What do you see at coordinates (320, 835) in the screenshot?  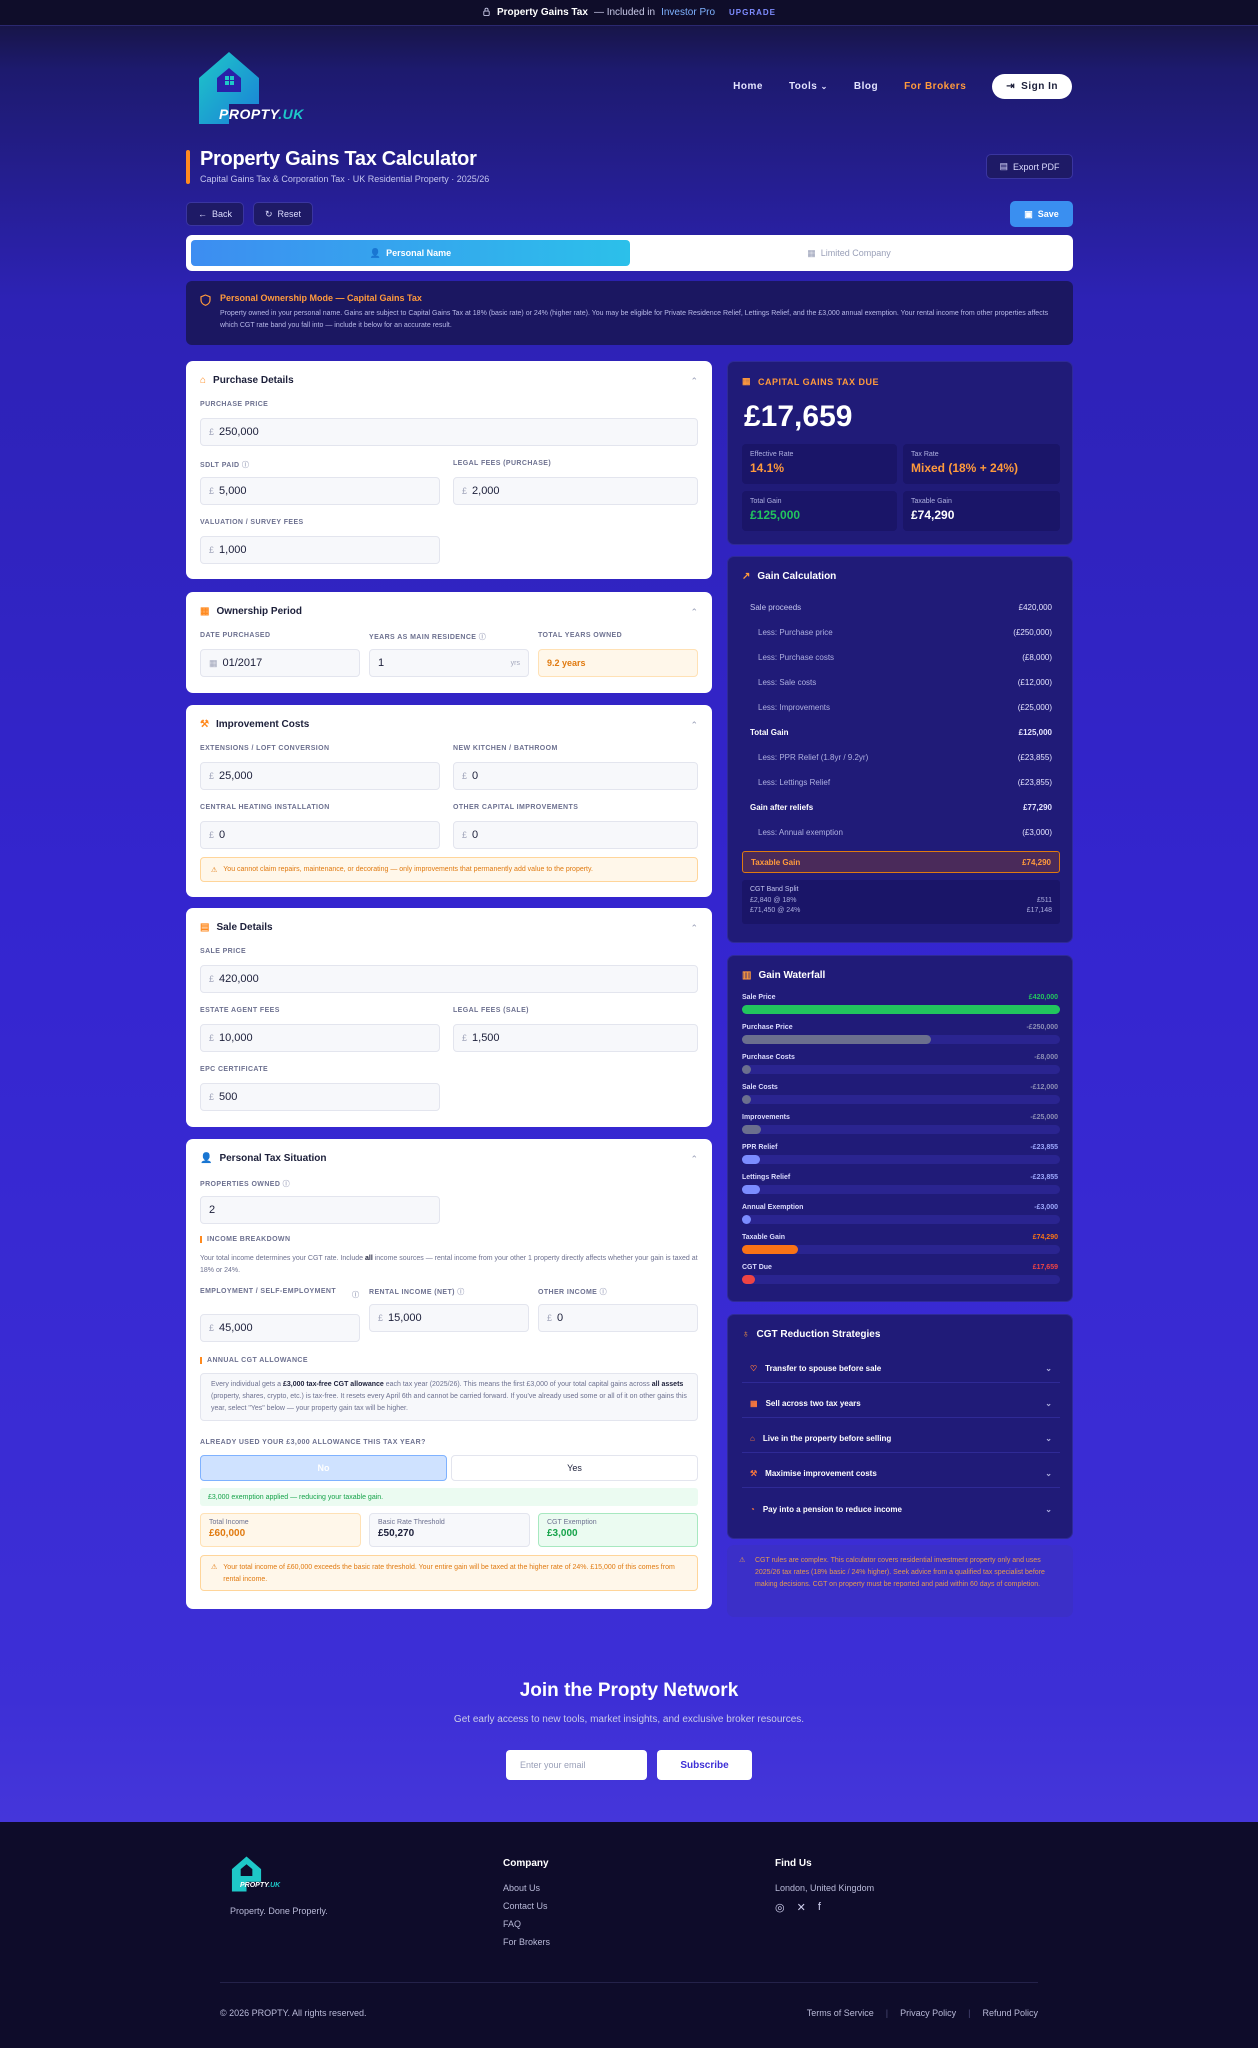 I see `heating-input: £0` at bounding box center [320, 835].